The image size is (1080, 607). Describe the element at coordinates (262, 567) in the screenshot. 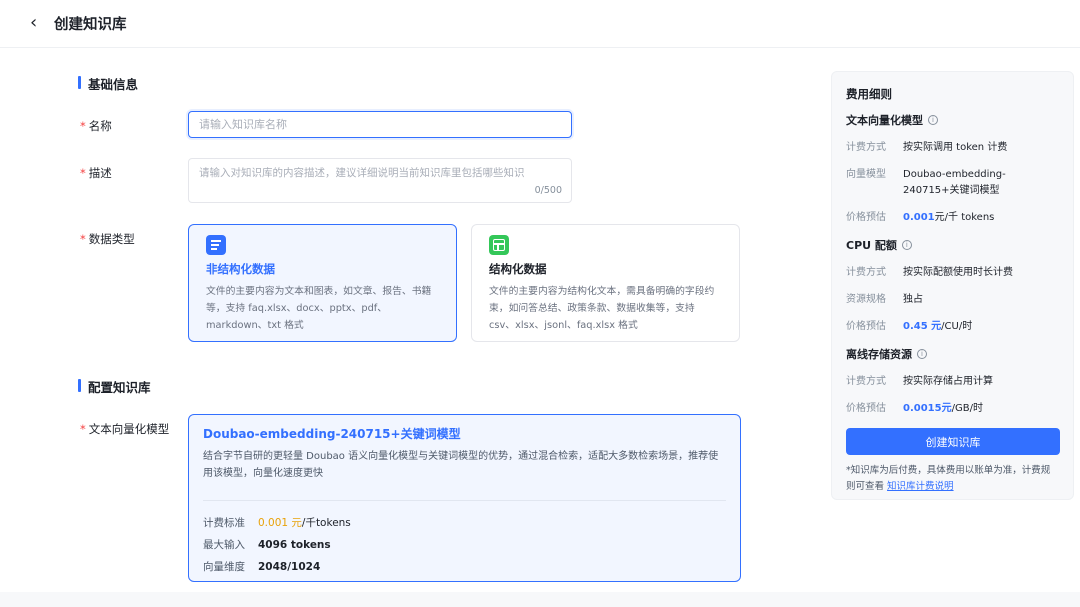

I see `model-dimension-row: 向量维度 2048/1024` at that location.